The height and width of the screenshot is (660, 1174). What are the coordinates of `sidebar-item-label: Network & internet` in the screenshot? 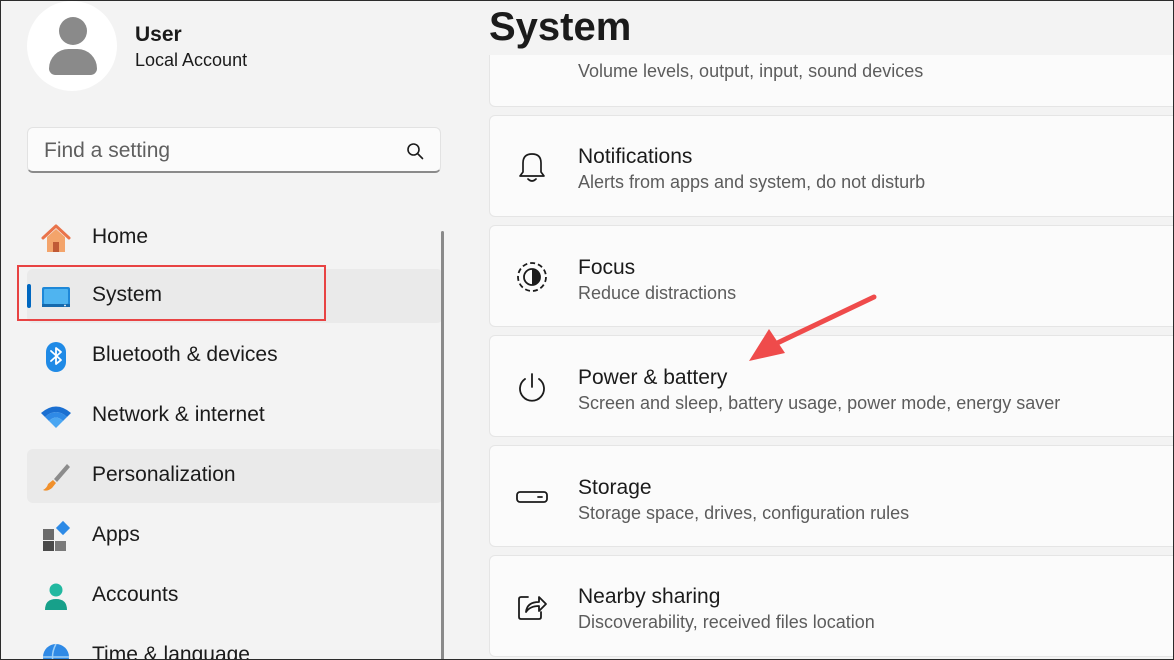 It's located at (178, 414).